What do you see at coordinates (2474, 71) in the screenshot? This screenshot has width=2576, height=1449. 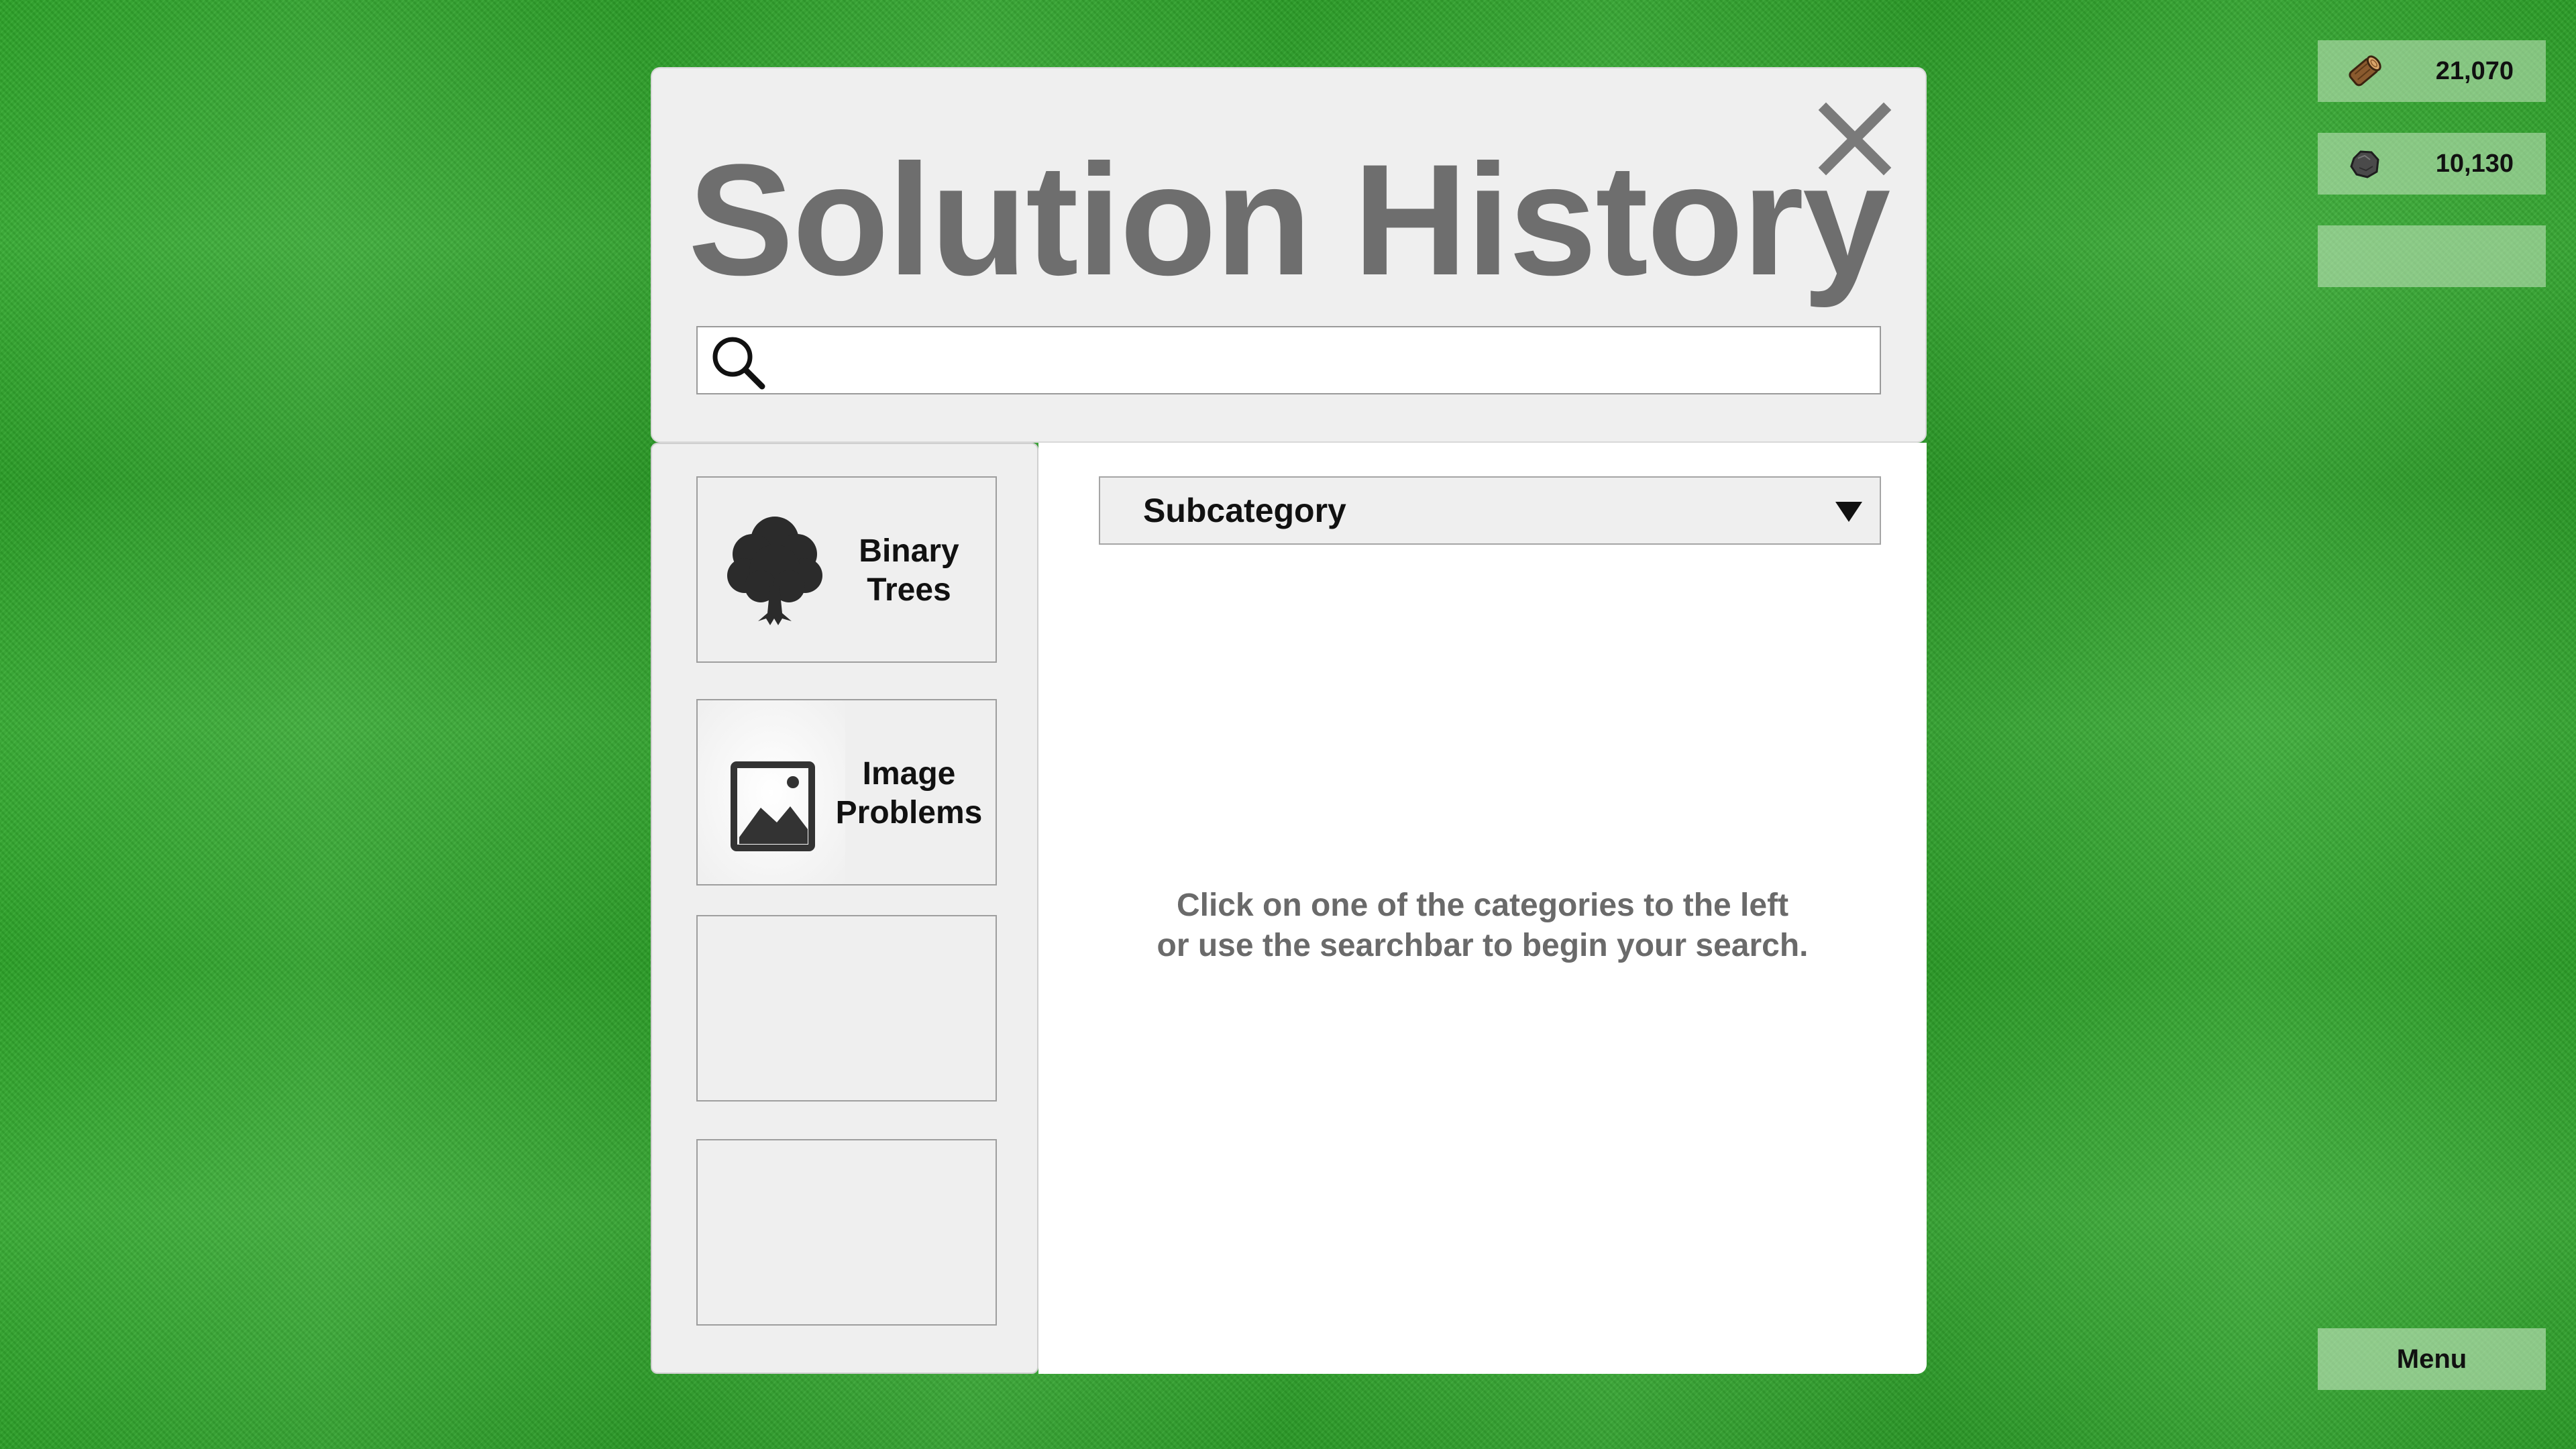 I see `wood-count: 21,070` at bounding box center [2474, 71].